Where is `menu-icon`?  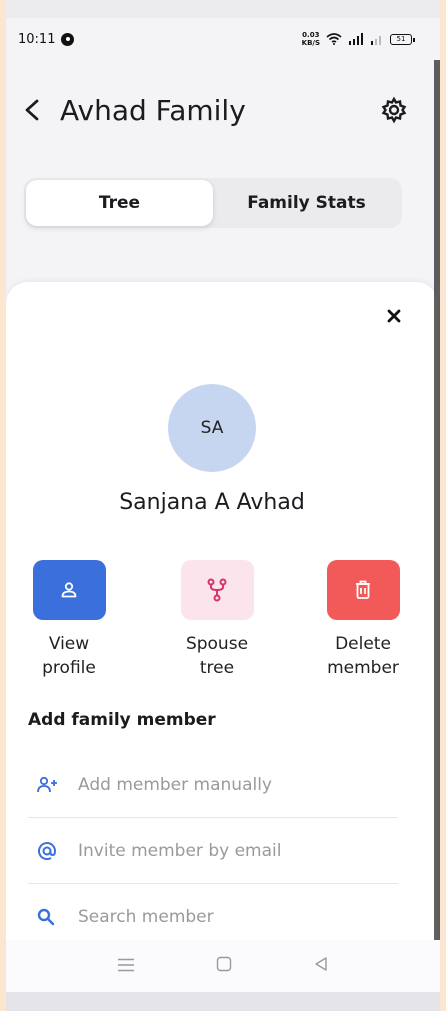
menu-icon is located at coordinates (126, 966).